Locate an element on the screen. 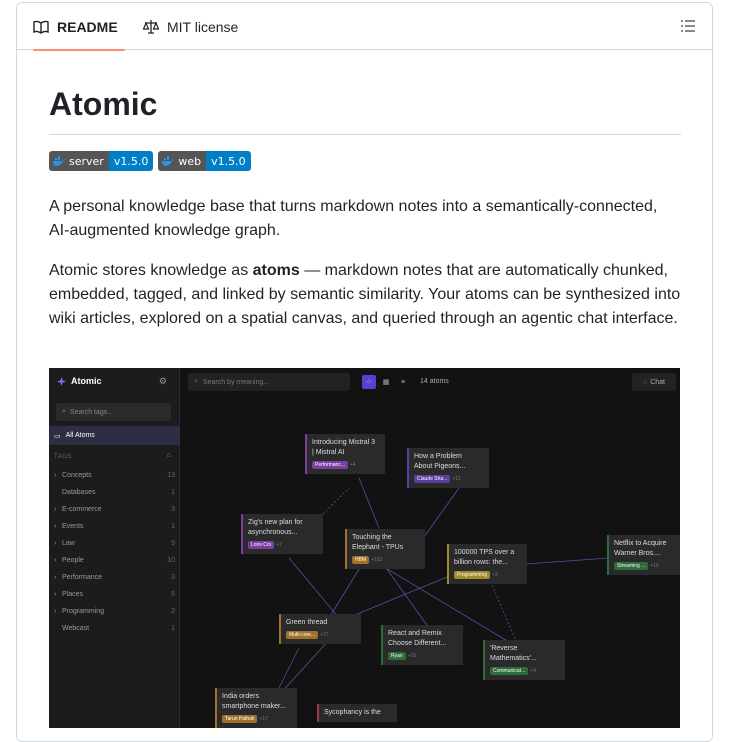 The image size is (729, 742). card-title-line2: Elephant - TPUs is located at coordinates (378, 547).